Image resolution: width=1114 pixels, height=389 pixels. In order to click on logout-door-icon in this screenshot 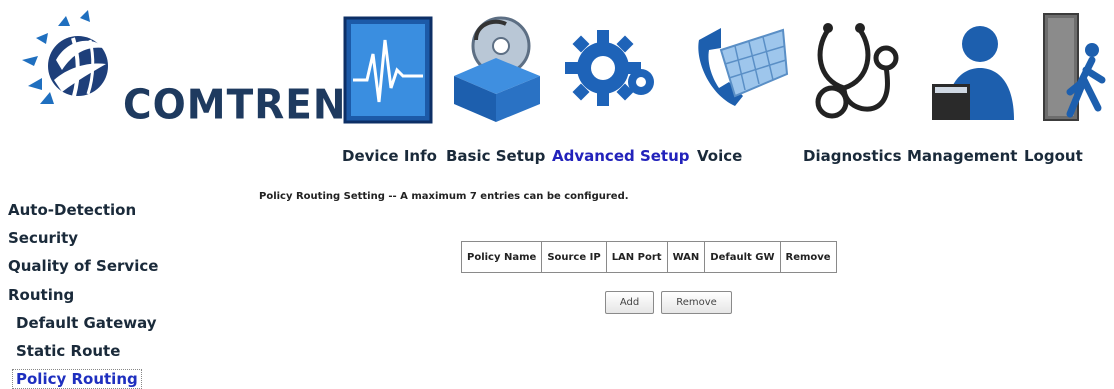, I will do `click(1075, 67)`.